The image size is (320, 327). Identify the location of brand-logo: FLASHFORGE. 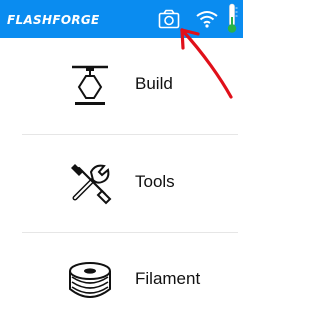
(53, 20).